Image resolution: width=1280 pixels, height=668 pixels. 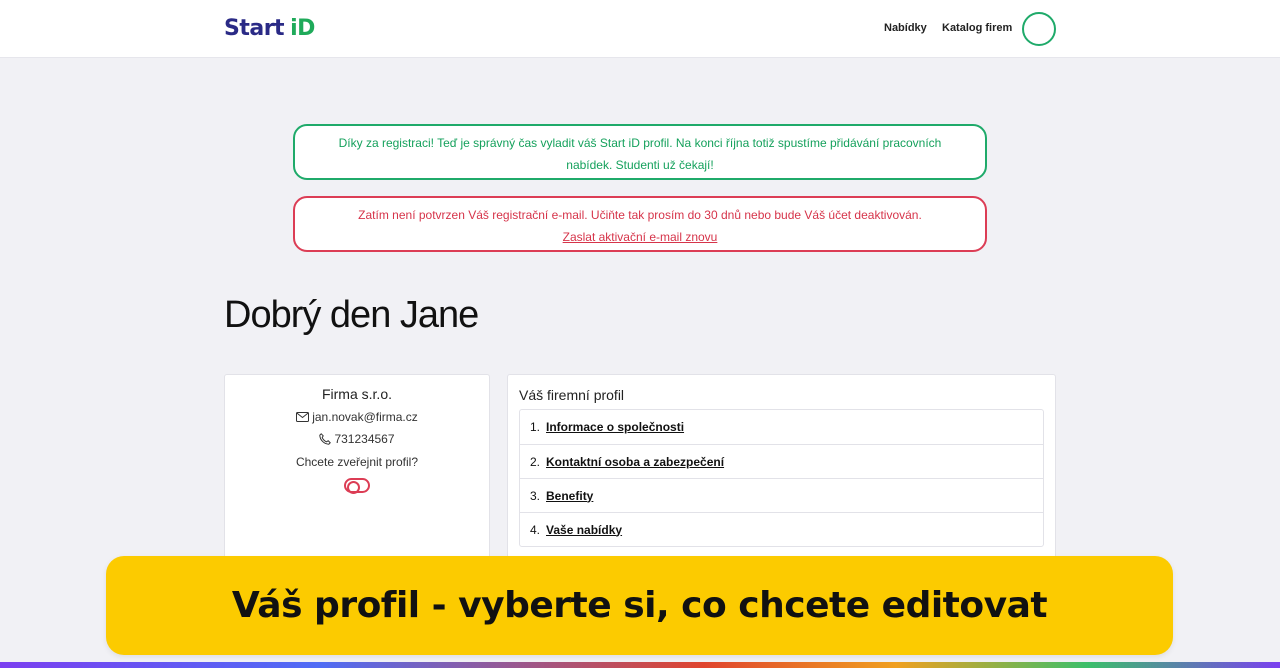 I want to click on list-item-number: 4., so click(x=535, y=529).